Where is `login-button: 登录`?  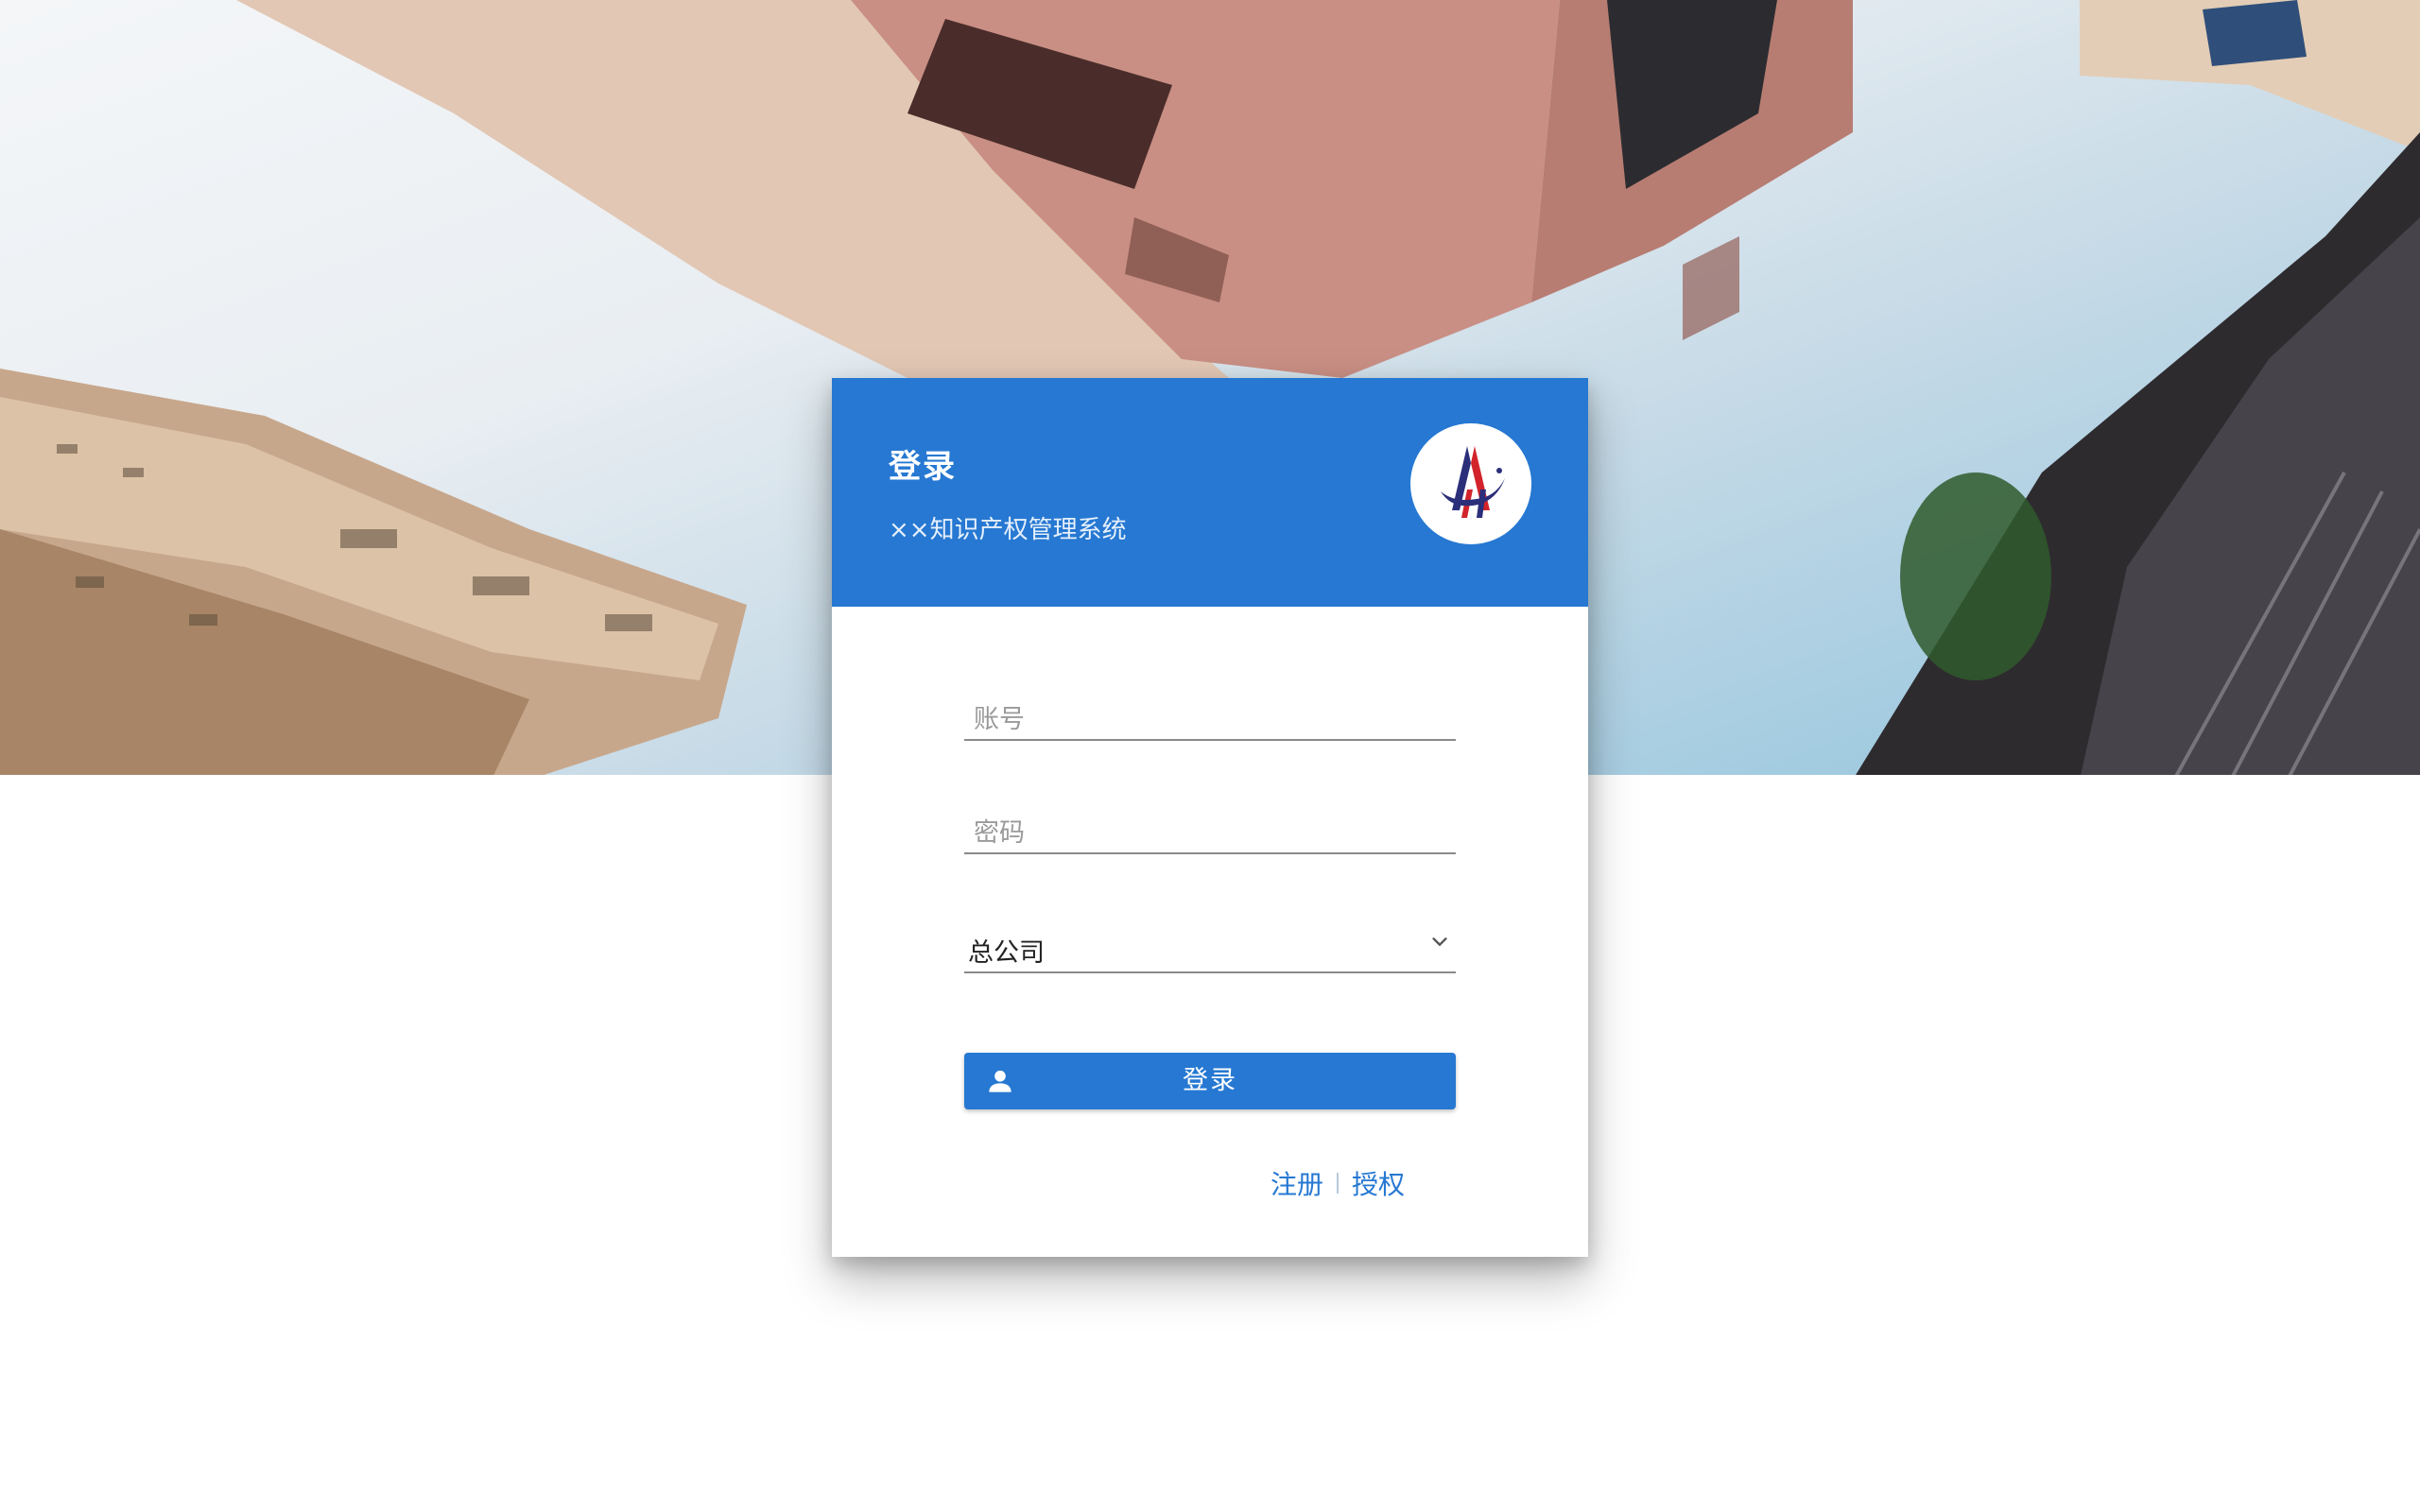
login-button: 登录 is located at coordinates (1210, 1081).